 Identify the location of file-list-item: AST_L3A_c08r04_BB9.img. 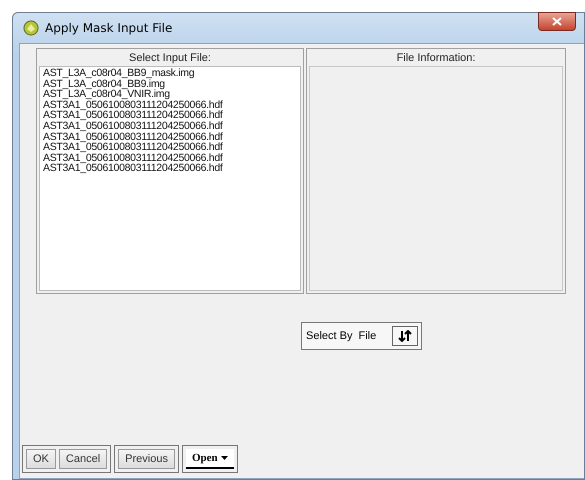
(170, 84).